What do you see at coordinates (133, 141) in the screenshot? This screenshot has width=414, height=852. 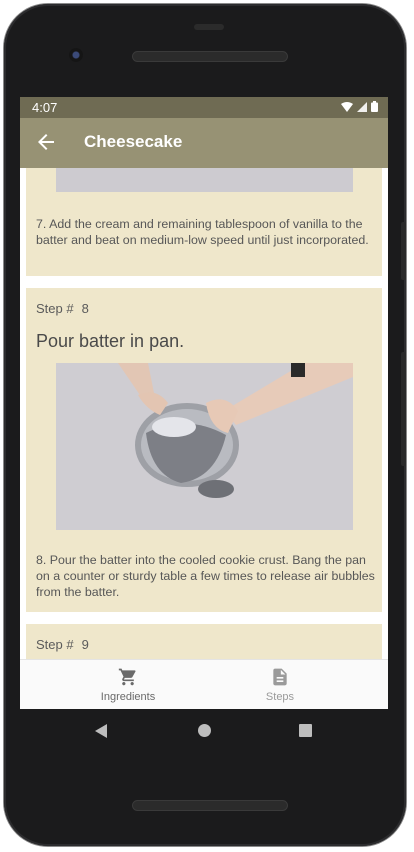 I see `page-title: Cheesecake` at bounding box center [133, 141].